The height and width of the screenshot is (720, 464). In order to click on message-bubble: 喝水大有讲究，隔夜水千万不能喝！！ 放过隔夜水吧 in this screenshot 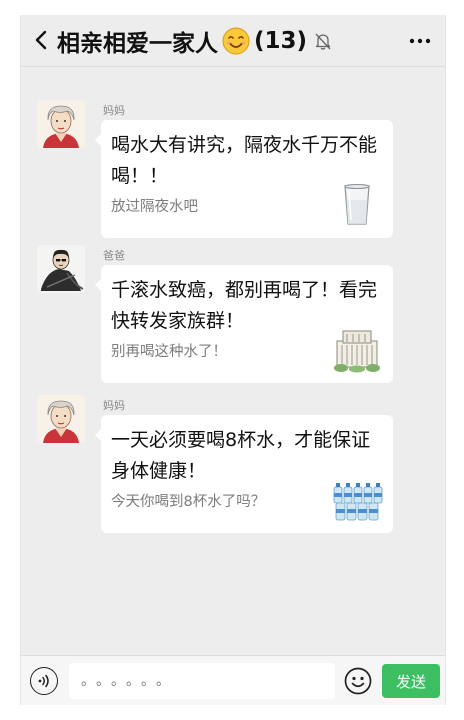, I will do `click(244, 179)`.